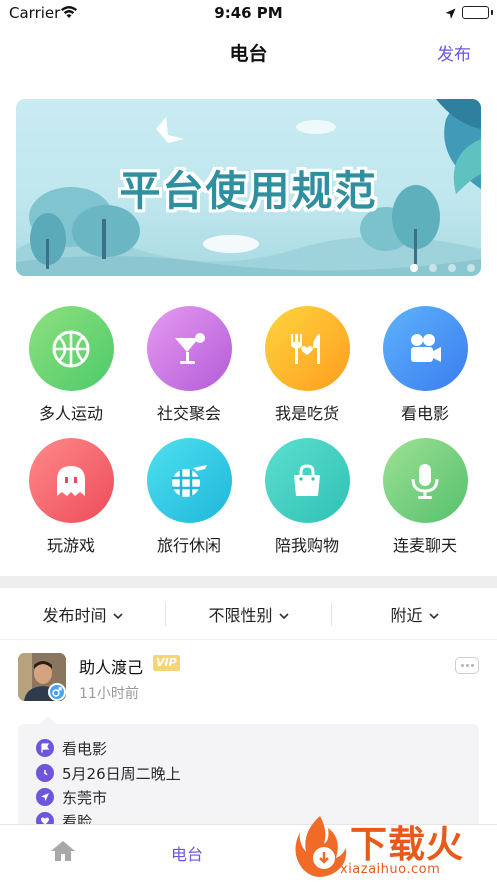 This screenshot has height=883, width=497. Describe the element at coordinates (57, 692) in the screenshot. I see `male-icon` at that location.